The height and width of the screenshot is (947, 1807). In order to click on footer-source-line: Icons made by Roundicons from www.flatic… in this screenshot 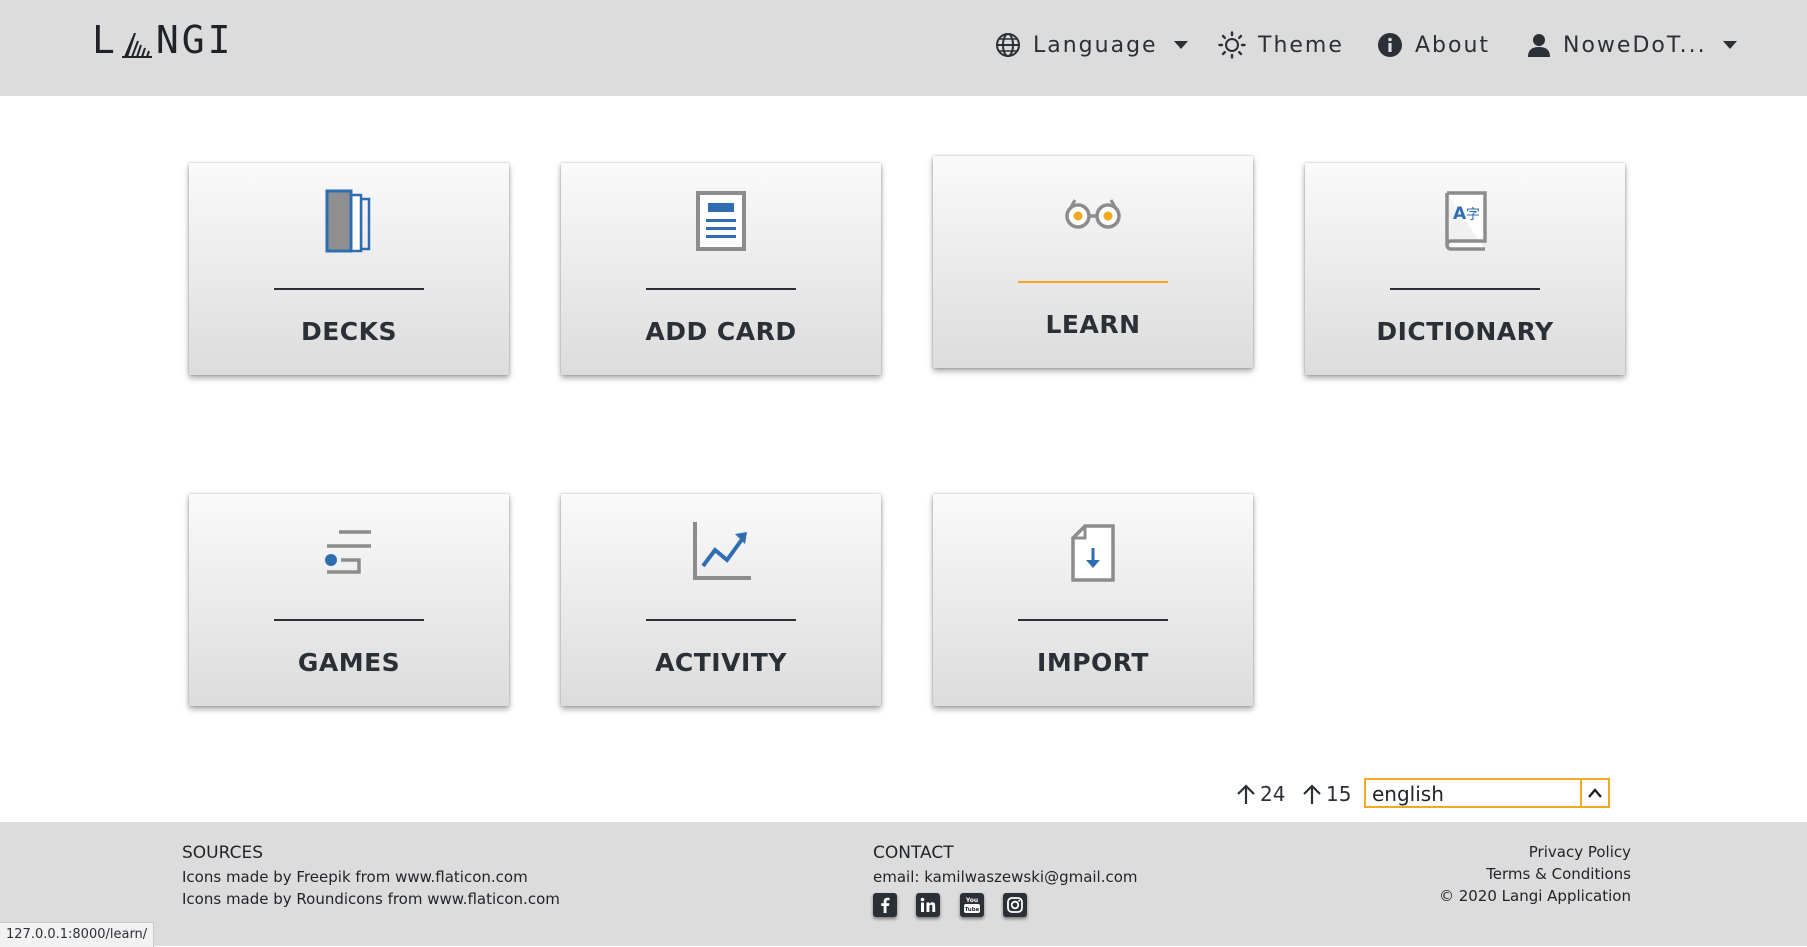, I will do `click(371, 899)`.